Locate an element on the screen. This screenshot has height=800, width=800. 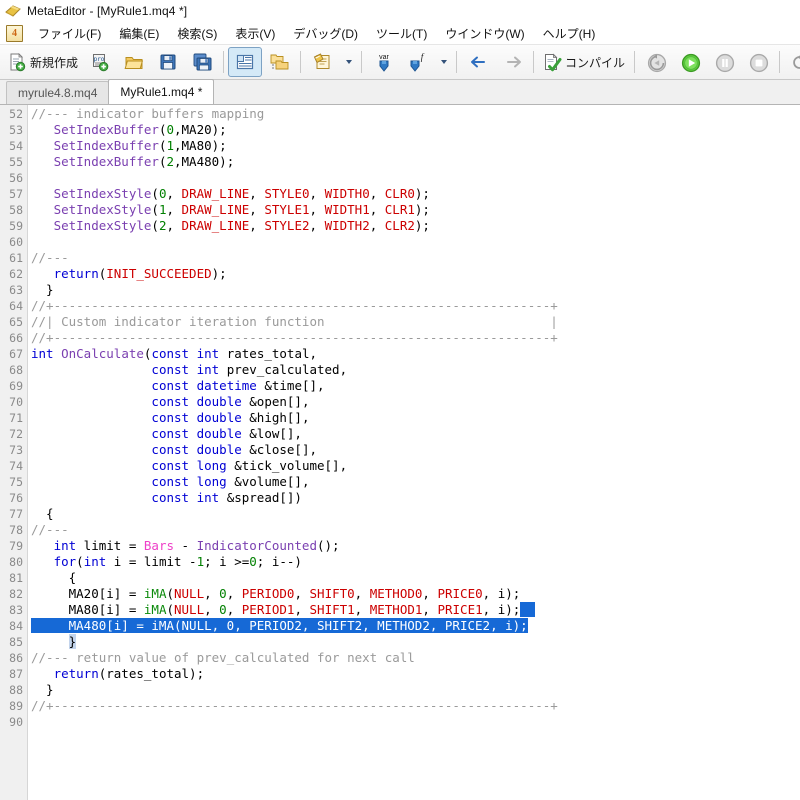
menu-edit: 編集(E) is located at coordinates (139, 33).